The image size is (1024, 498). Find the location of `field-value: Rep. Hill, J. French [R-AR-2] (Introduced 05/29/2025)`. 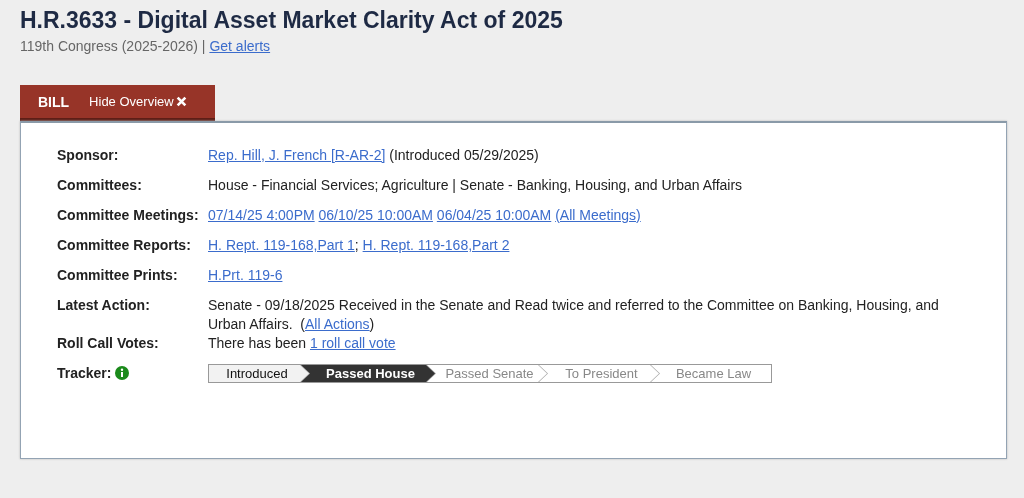

field-value: Rep. Hill, J. French [R-AR-2] (Introduced 05/29/2025) is located at coordinates (374, 155).